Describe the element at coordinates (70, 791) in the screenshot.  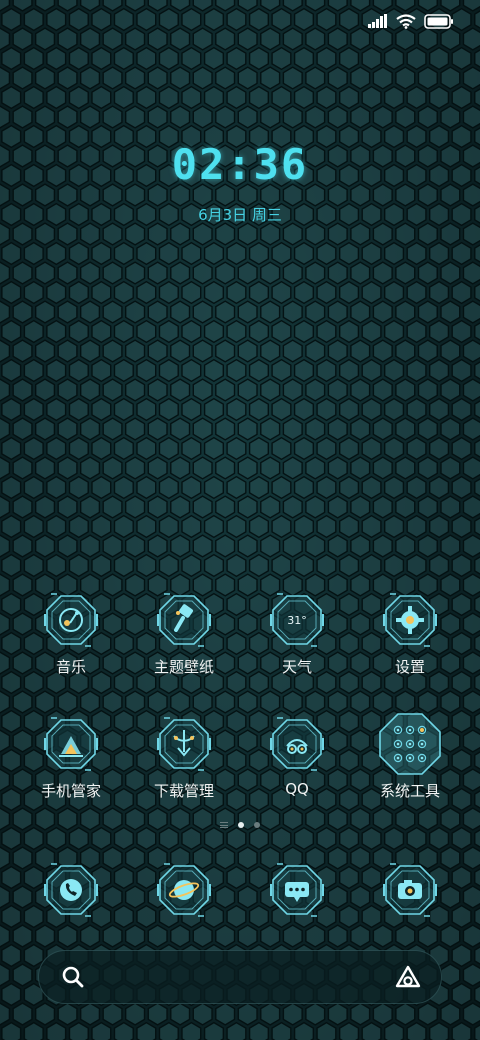
I see `app-label: 手机管家` at that location.